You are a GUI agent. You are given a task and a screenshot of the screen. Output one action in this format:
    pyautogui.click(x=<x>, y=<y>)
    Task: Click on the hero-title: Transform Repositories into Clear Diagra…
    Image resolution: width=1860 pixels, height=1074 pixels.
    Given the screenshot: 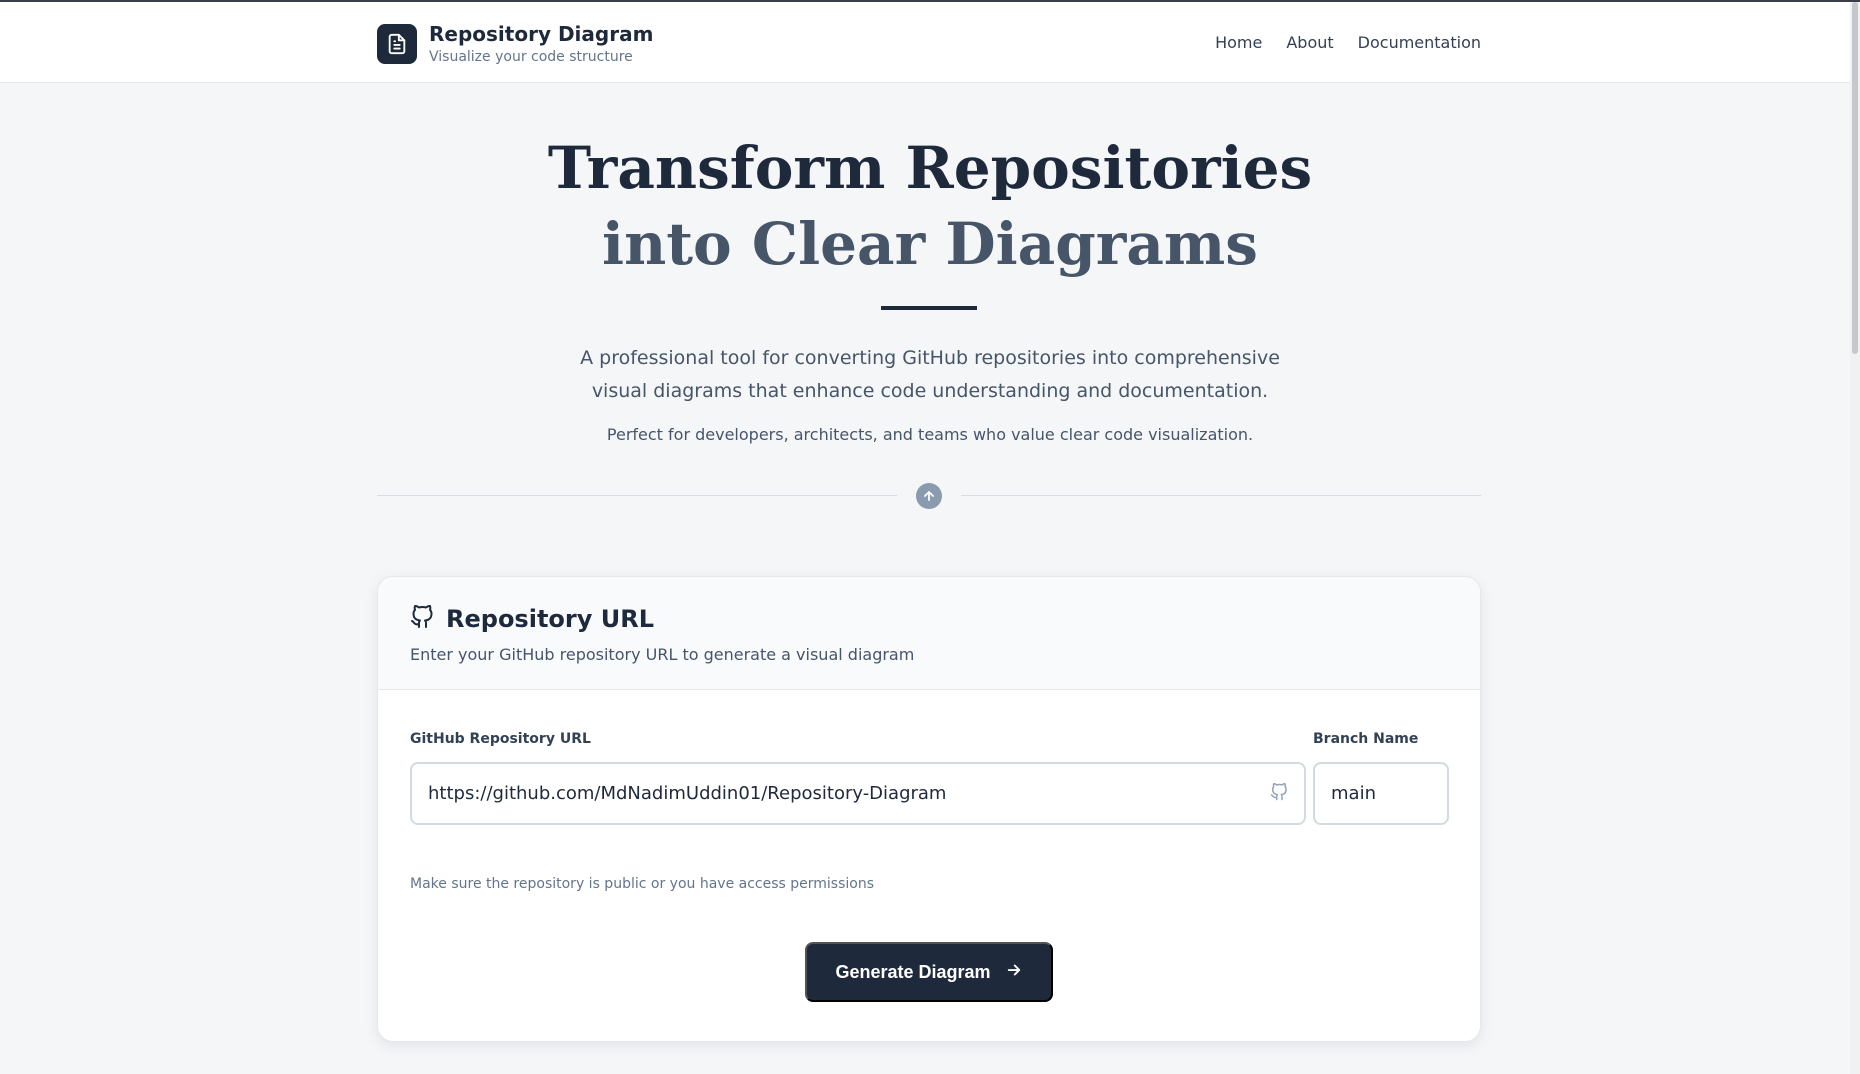 What is the action you would take?
    pyautogui.click(x=930, y=206)
    